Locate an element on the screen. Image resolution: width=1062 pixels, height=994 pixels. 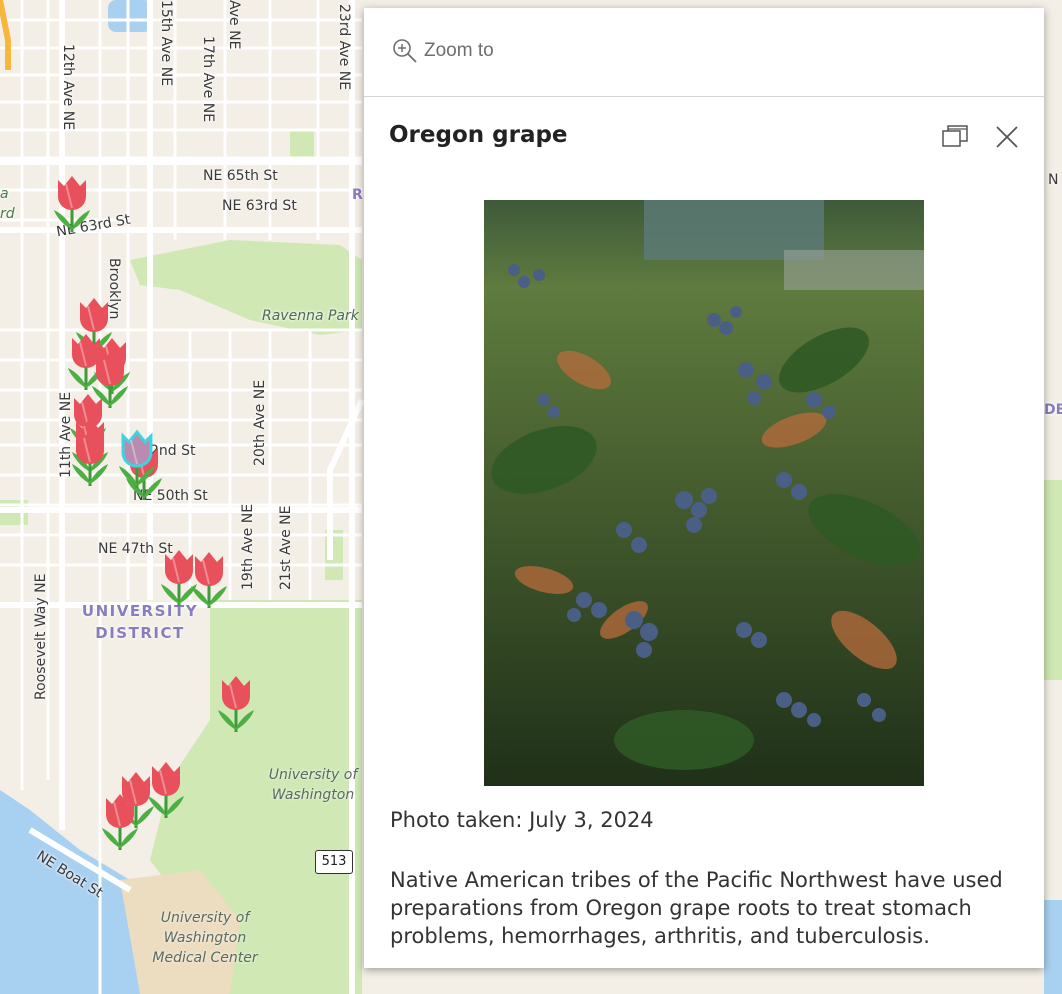
poi-label-uw: University of Washington is located at coordinates (313, 785).